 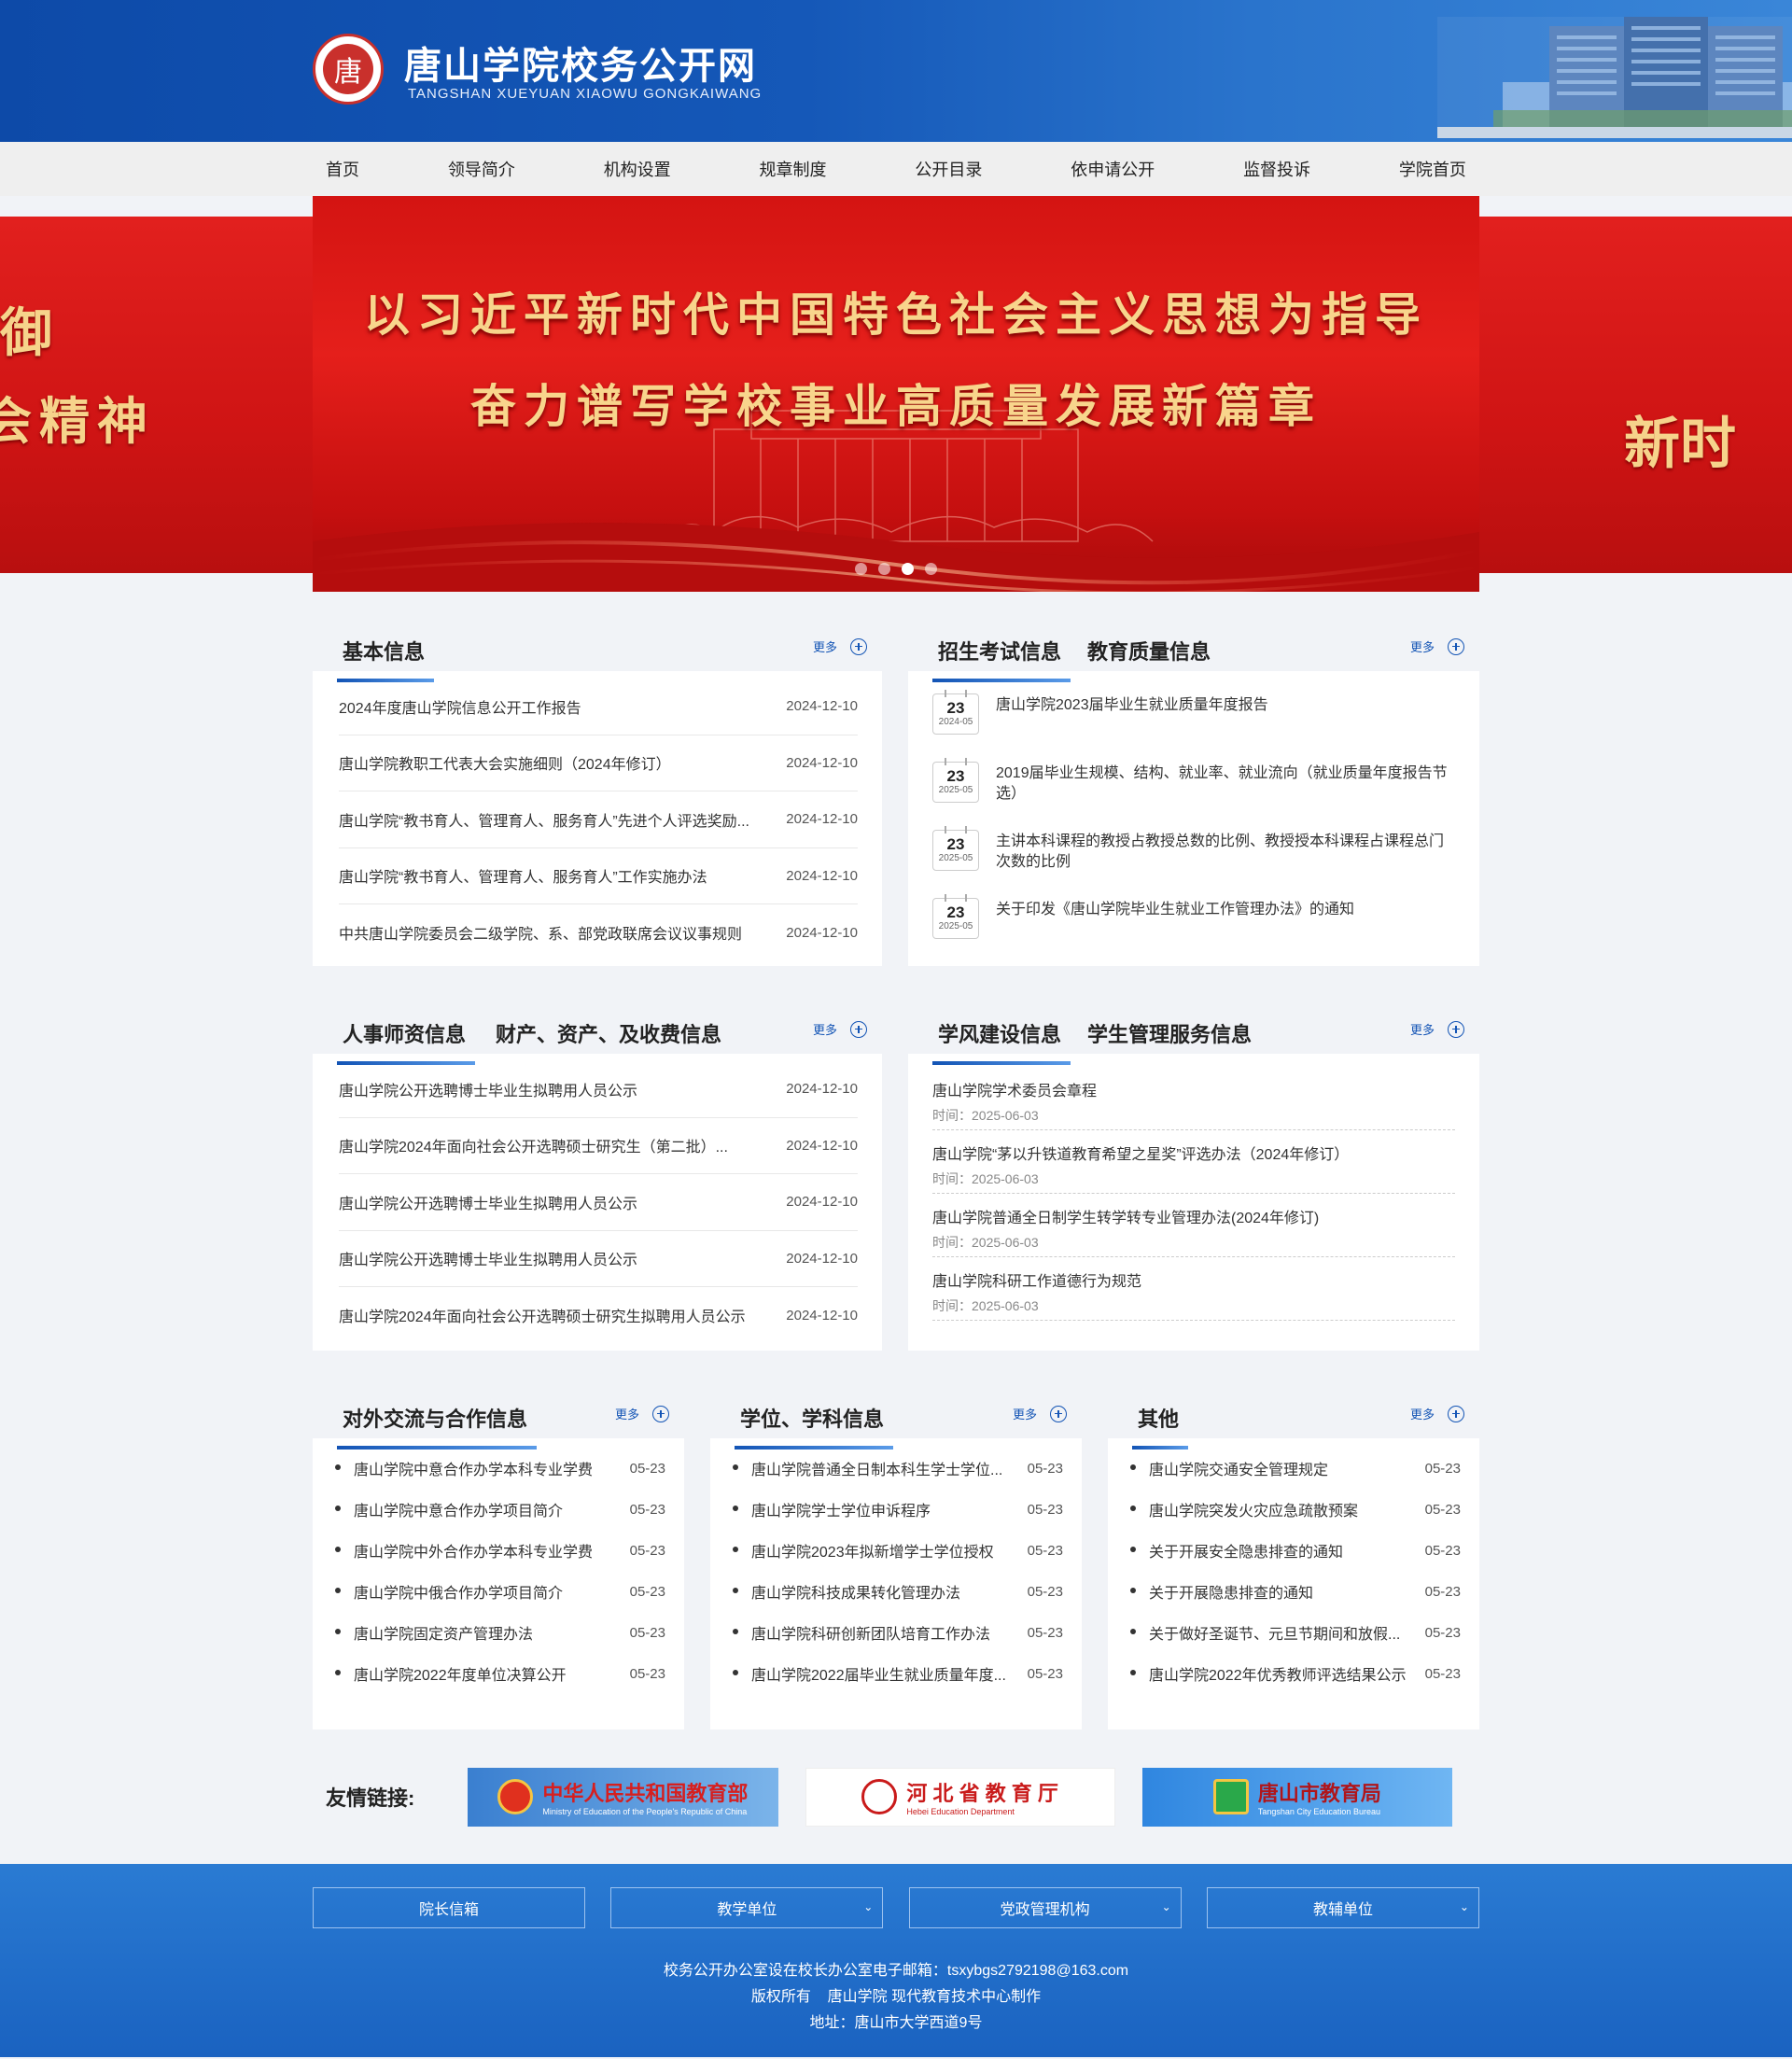 What do you see at coordinates (1113, 169) in the screenshot?
I see `nav-application: 依申请公开` at bounding box center [1113, 169].